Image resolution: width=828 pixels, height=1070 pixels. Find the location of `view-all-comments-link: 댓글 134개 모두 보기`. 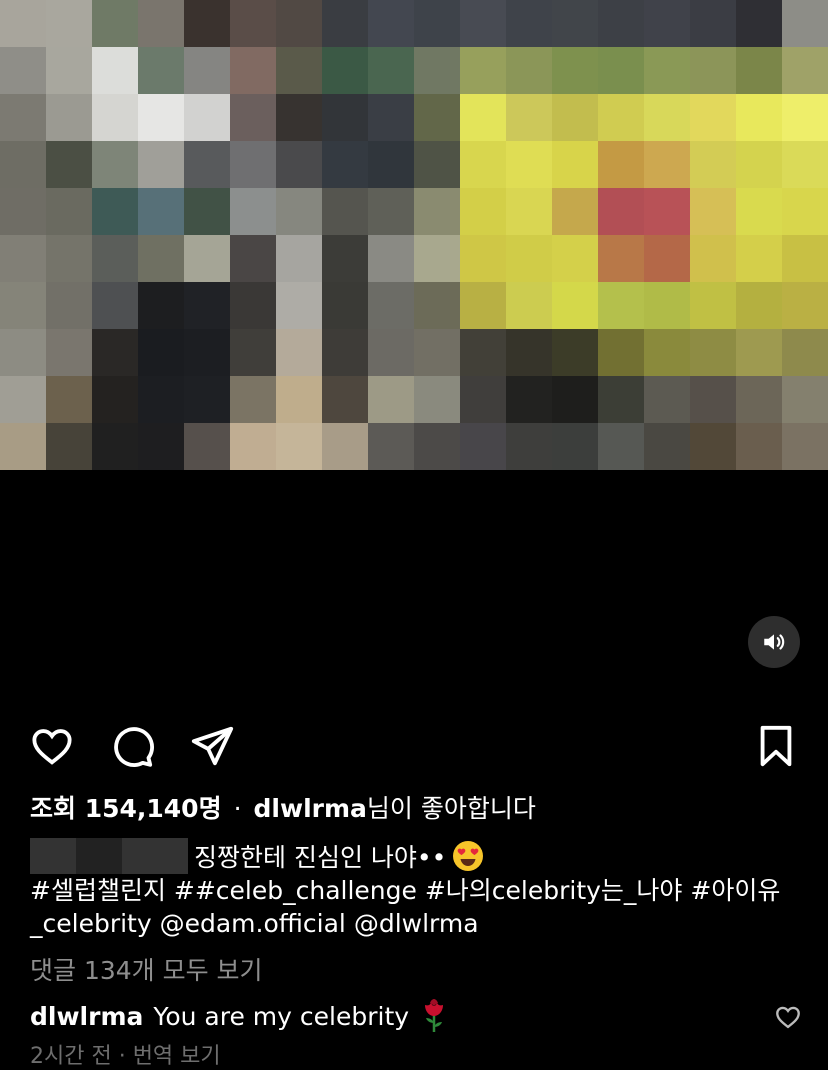

view-all-comments-link: 댓글 134개 모두 보기 is located at coordinates (146, 969).